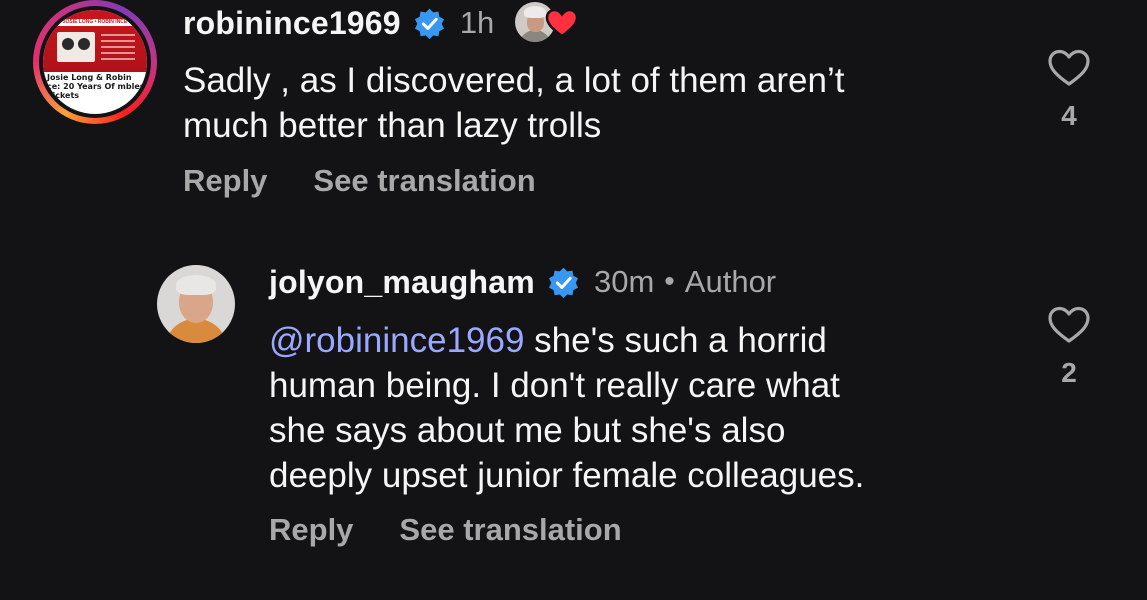 This screenshot has height=600, width=1147. What do you see at coordinates (196, 304) in the screenshot?
I see `avatar` at bounding box center [196, 304].